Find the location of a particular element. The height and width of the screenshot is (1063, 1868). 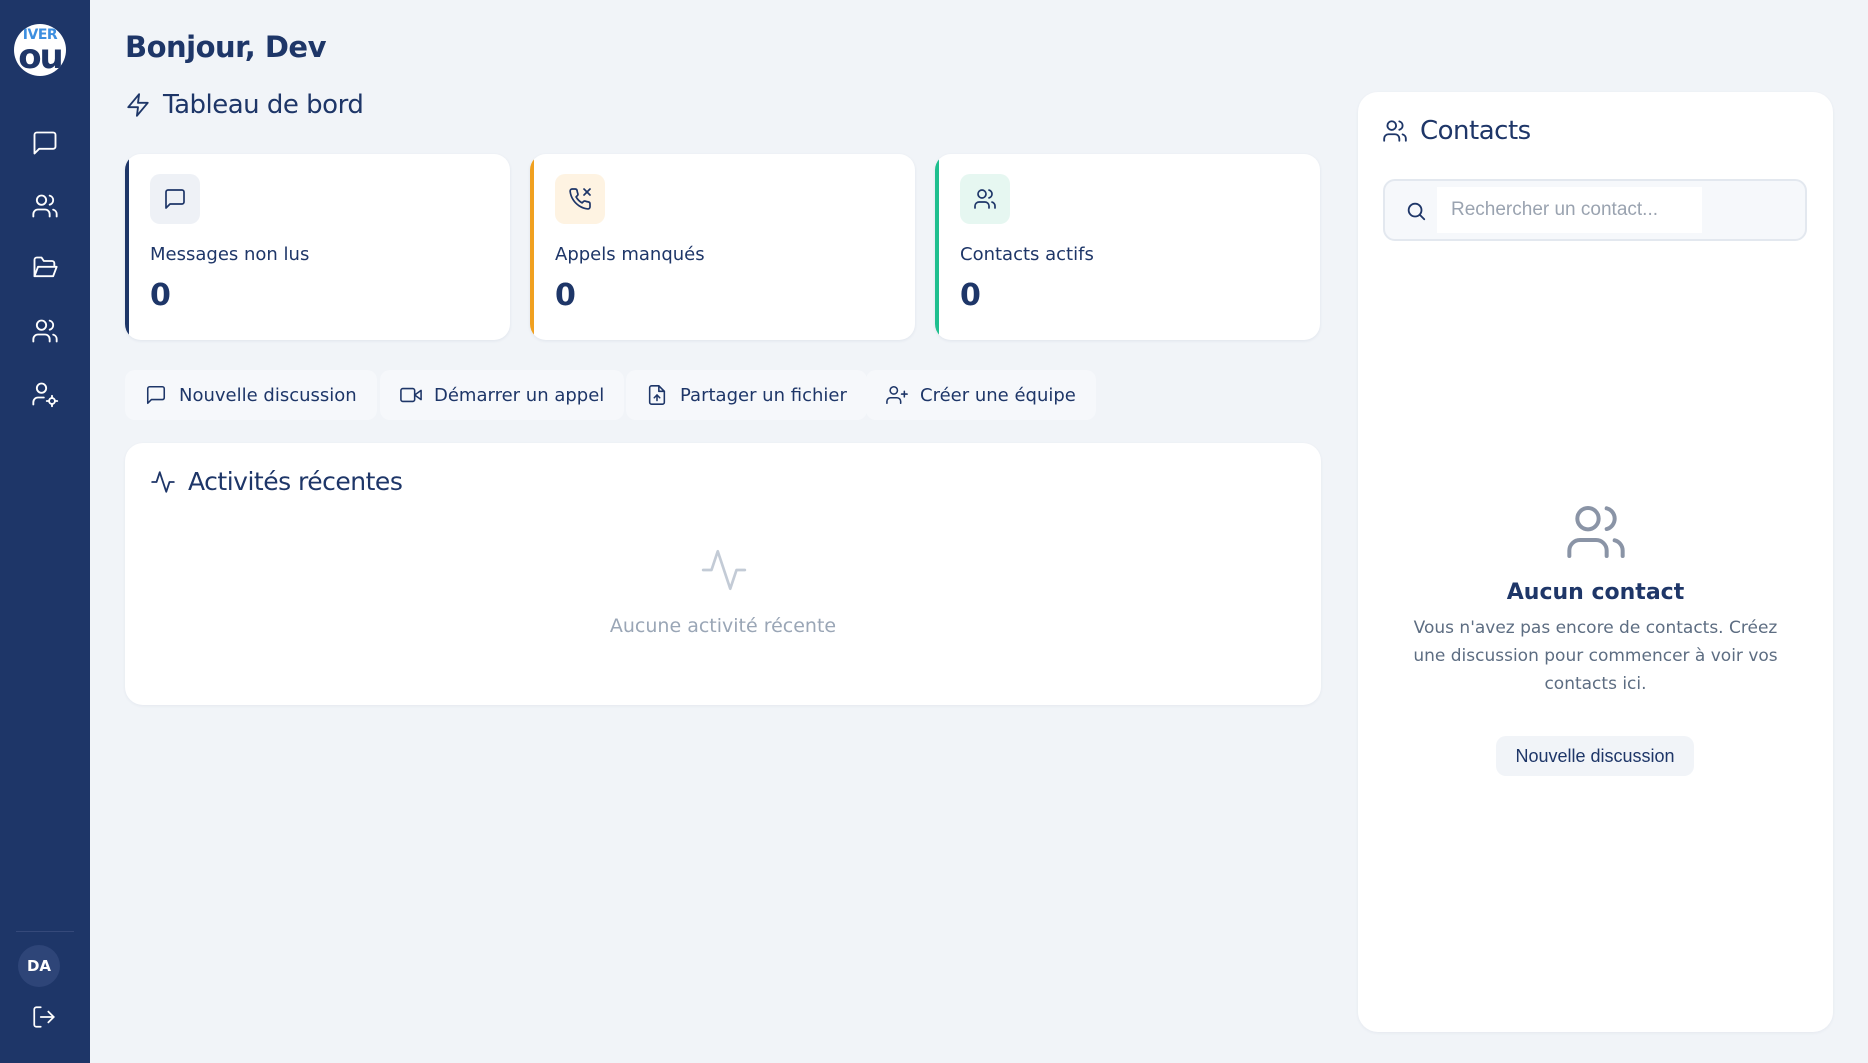

stat-card-unread-messages: Messages non lus 0 is located at coordinates (317, 247).